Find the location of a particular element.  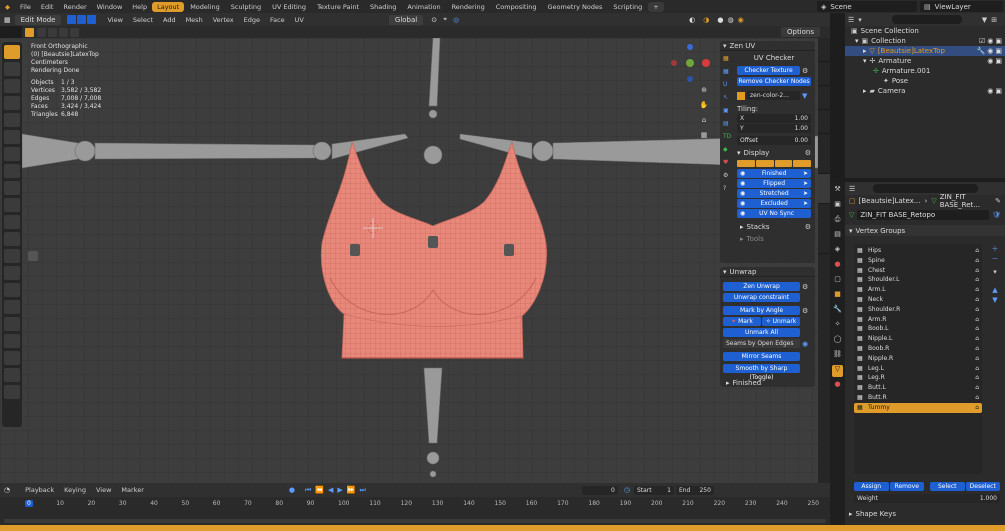

loop-cut-tool-icon is located at coordinates (12, 256).